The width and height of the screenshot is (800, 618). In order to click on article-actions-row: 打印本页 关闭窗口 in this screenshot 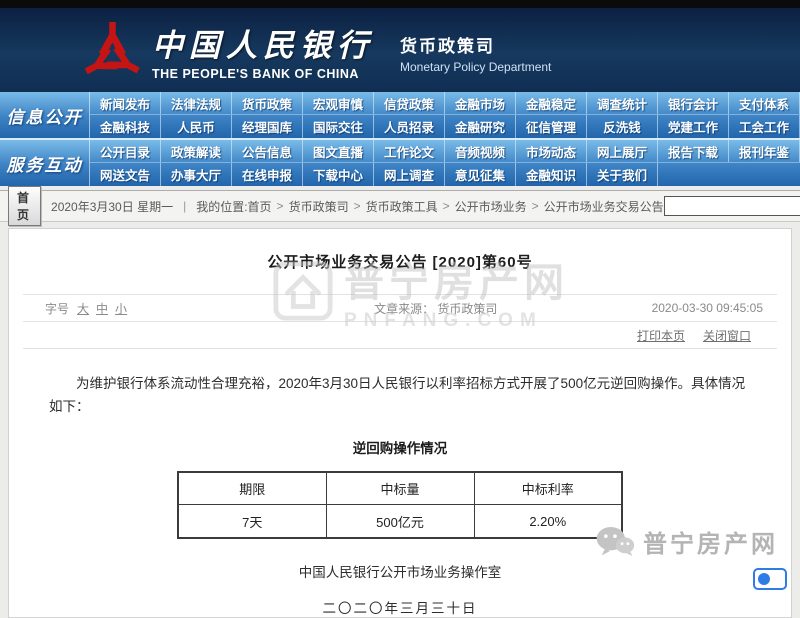, I will do `click(400, 335)`.